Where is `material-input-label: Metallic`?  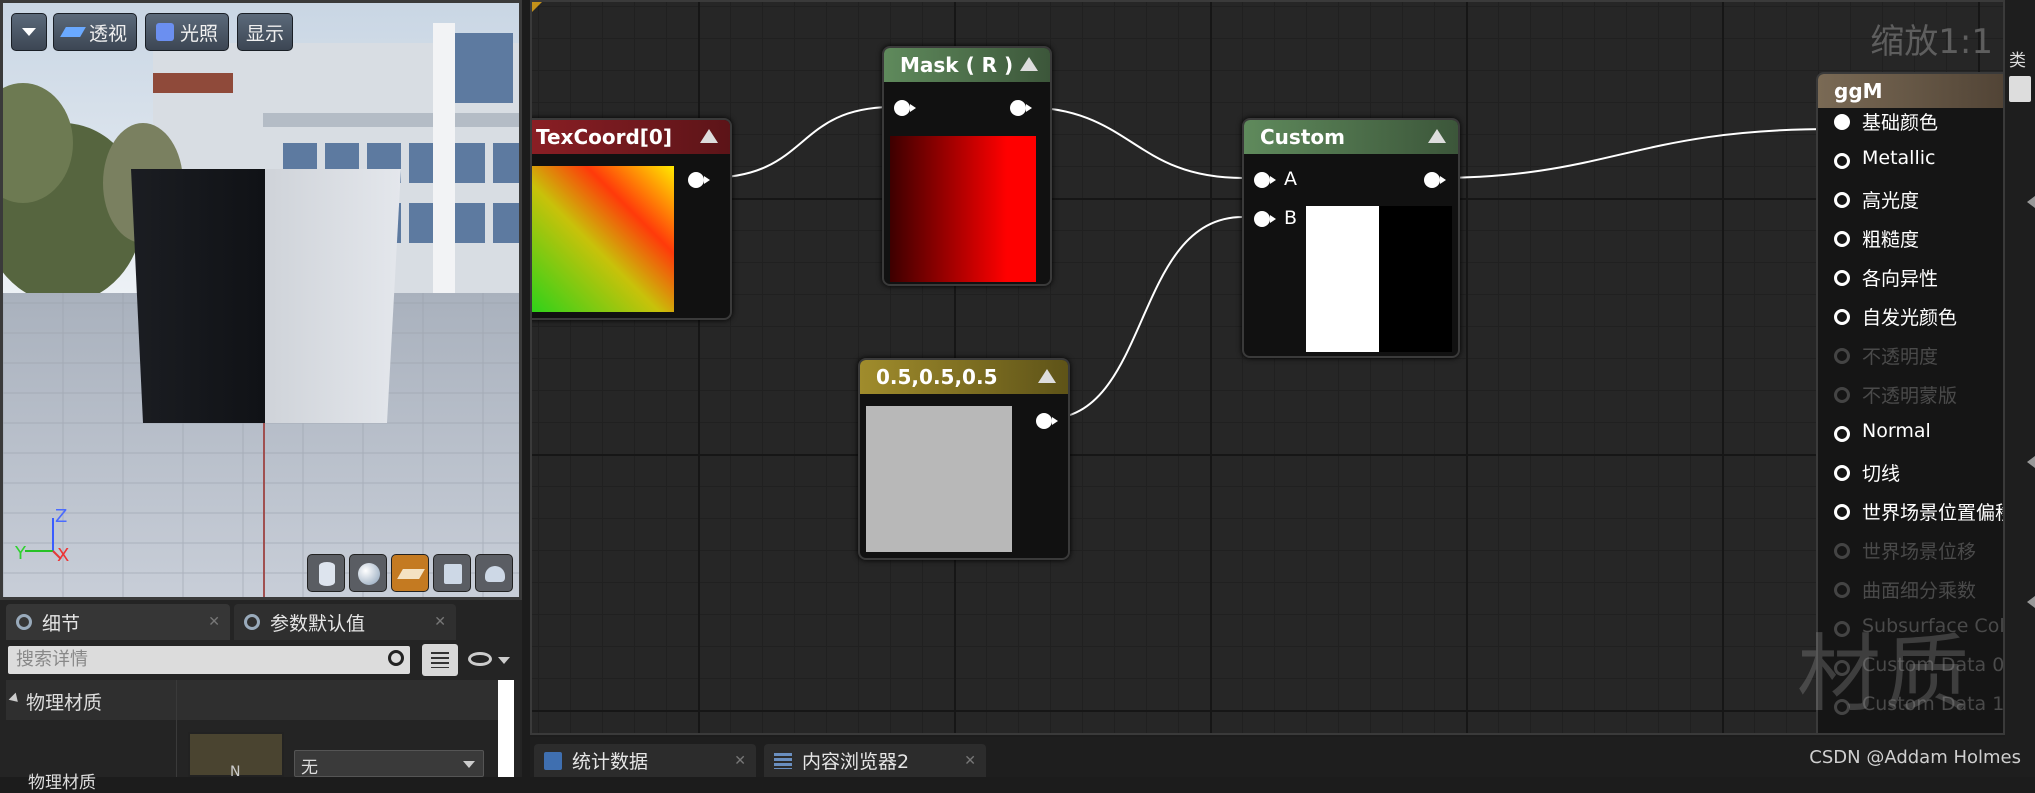
material-input-label: Metallic is located at coordinates (1899, 158).